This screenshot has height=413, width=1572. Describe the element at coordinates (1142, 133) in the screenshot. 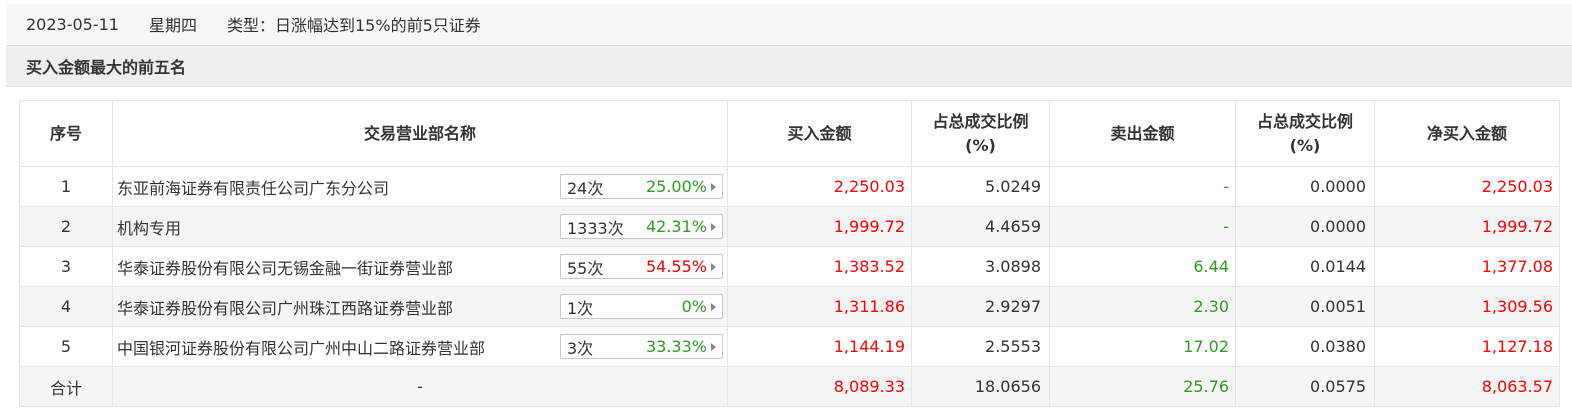

I see `col-header-sell: 卖出金额` at that location.